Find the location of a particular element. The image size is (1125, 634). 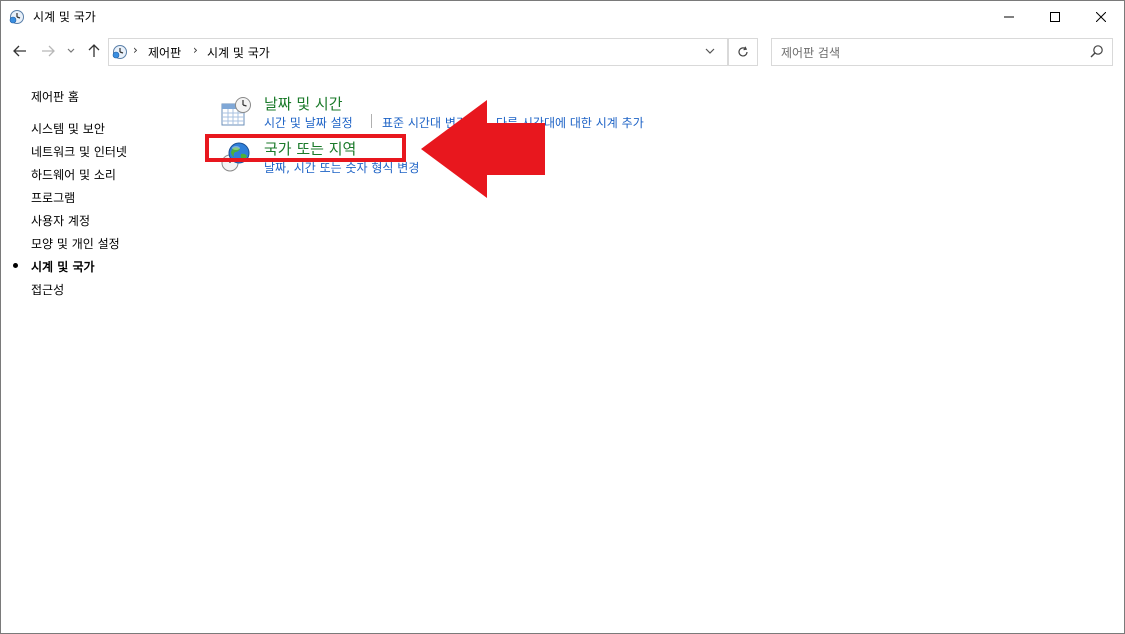

address-bar: › 제어판 › 시계 및 국가 is located at coordinates (418, 52).